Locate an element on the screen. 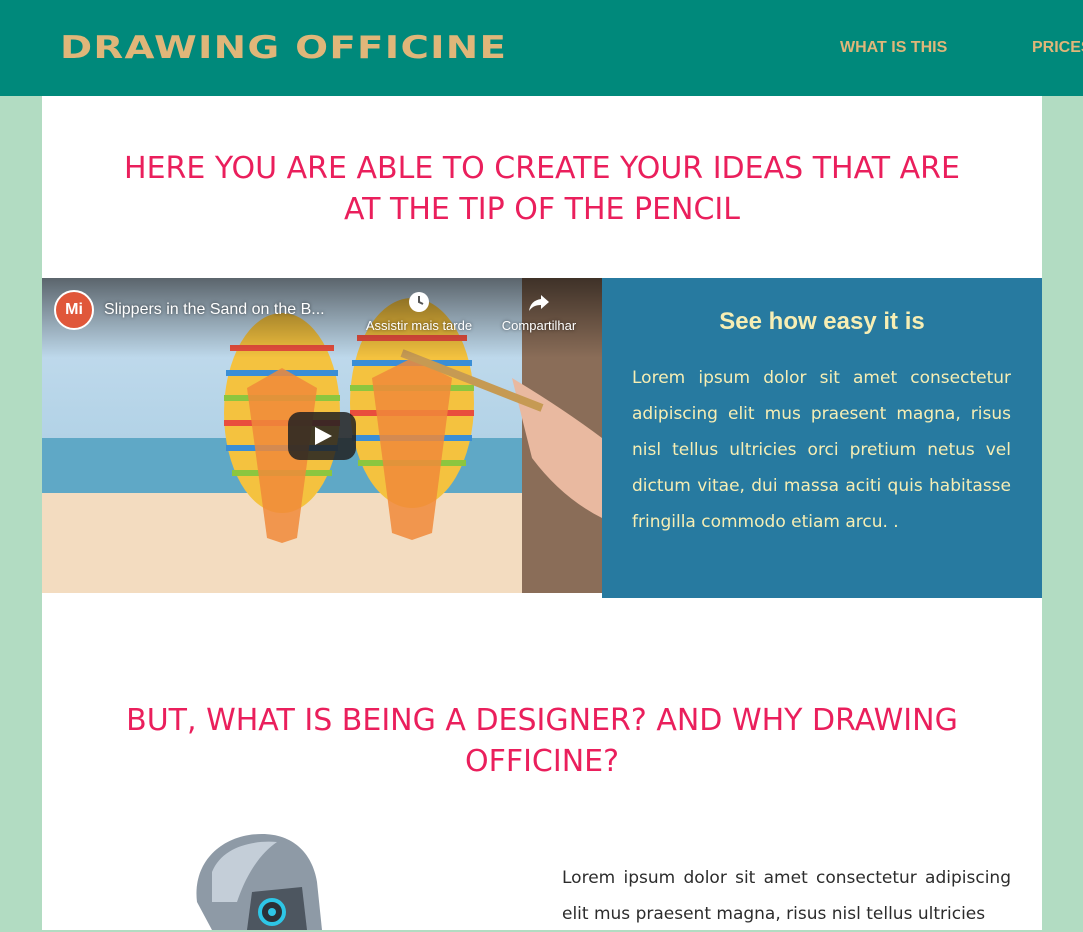 The height and width of the screenshot is (932, 1083). channel-avatar: Mi is located at coordinates (74, 310).